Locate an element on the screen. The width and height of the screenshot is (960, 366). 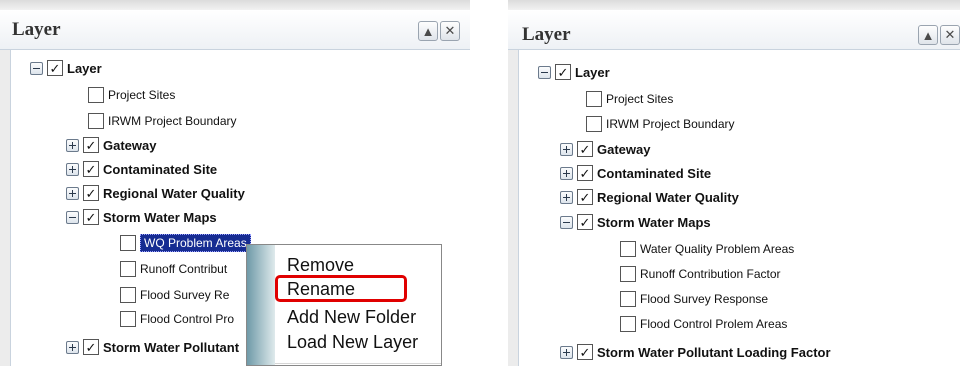
tree-item-flood-control: Flood Control Pro is located at coordinates (177, 319).